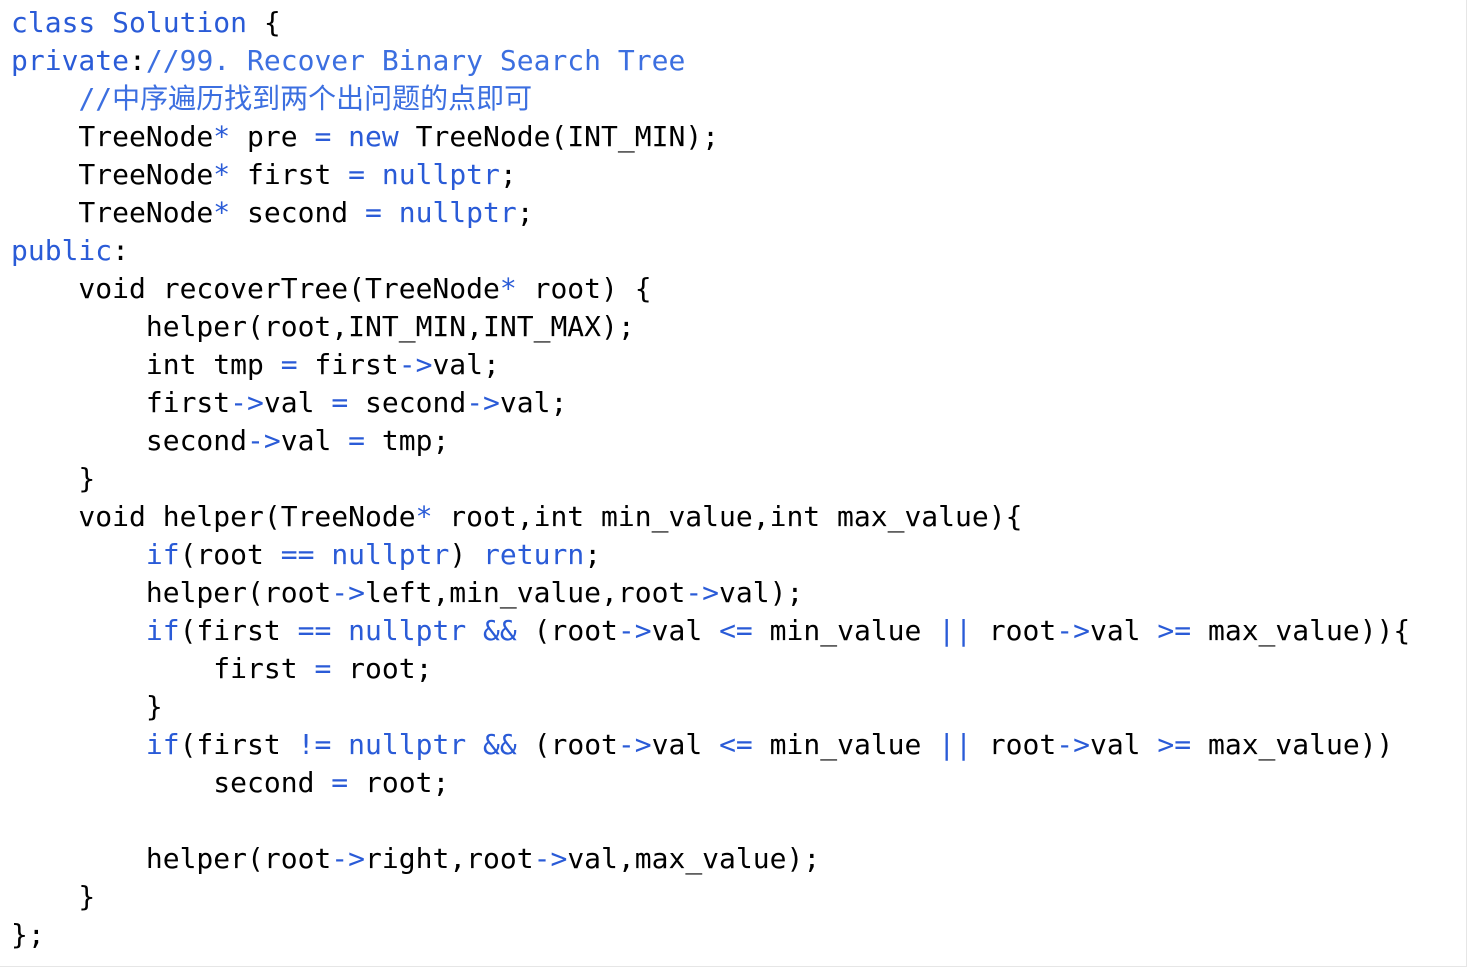 The height and width of the screenshot is (976, 1468). What do you see at coordinates (710, 99) in the screenshot?
I see `code-line: //中序遍历找到两个出问题的点即可` at bounding box center [710, 99].